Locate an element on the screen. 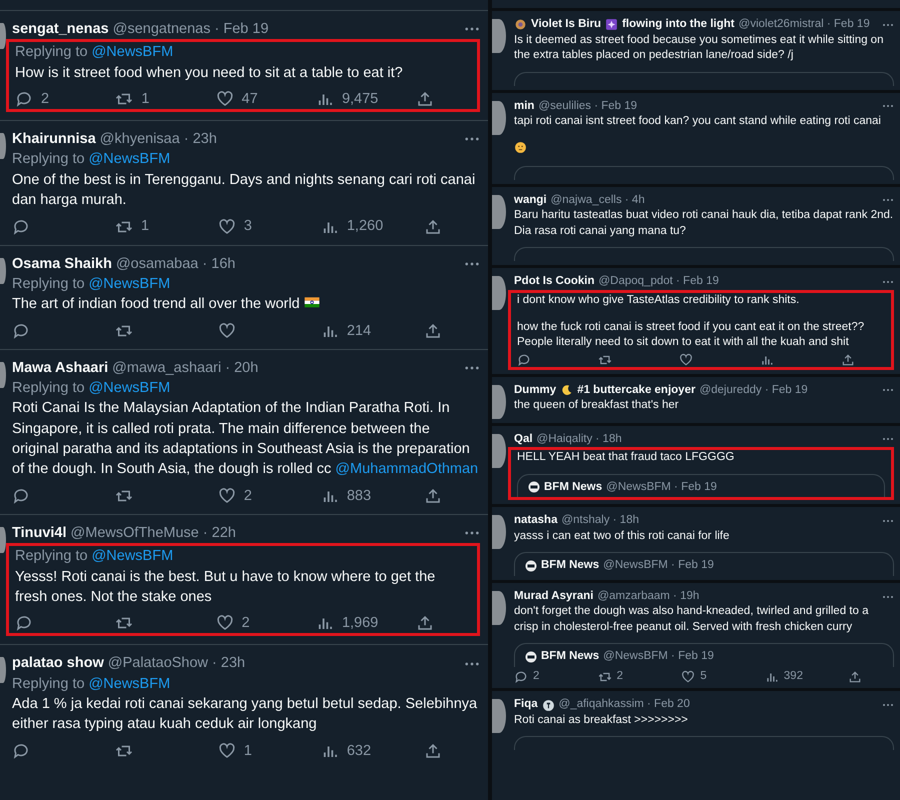 This screenshot has width=900, height=800. user-name: Qal is located at coordinates (523, 440).